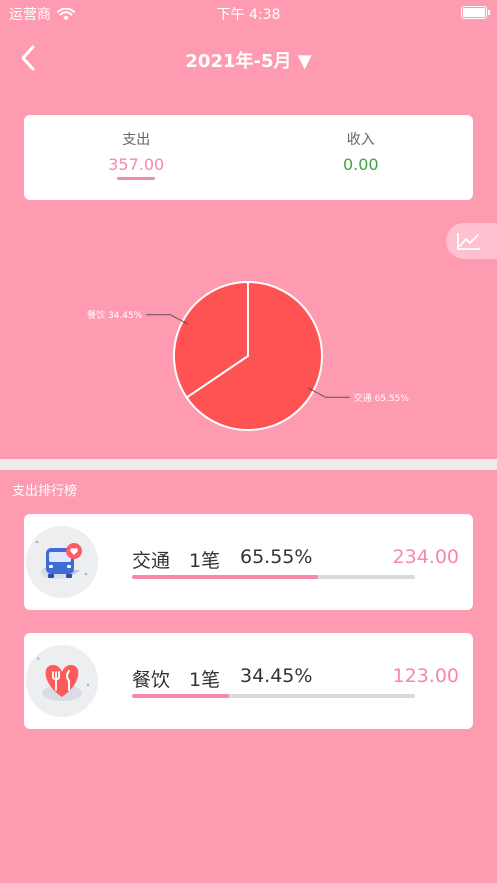  Describe the element at coordinates (425, 557) in the screenshot. I see `category-amount: 234.00` at that location.